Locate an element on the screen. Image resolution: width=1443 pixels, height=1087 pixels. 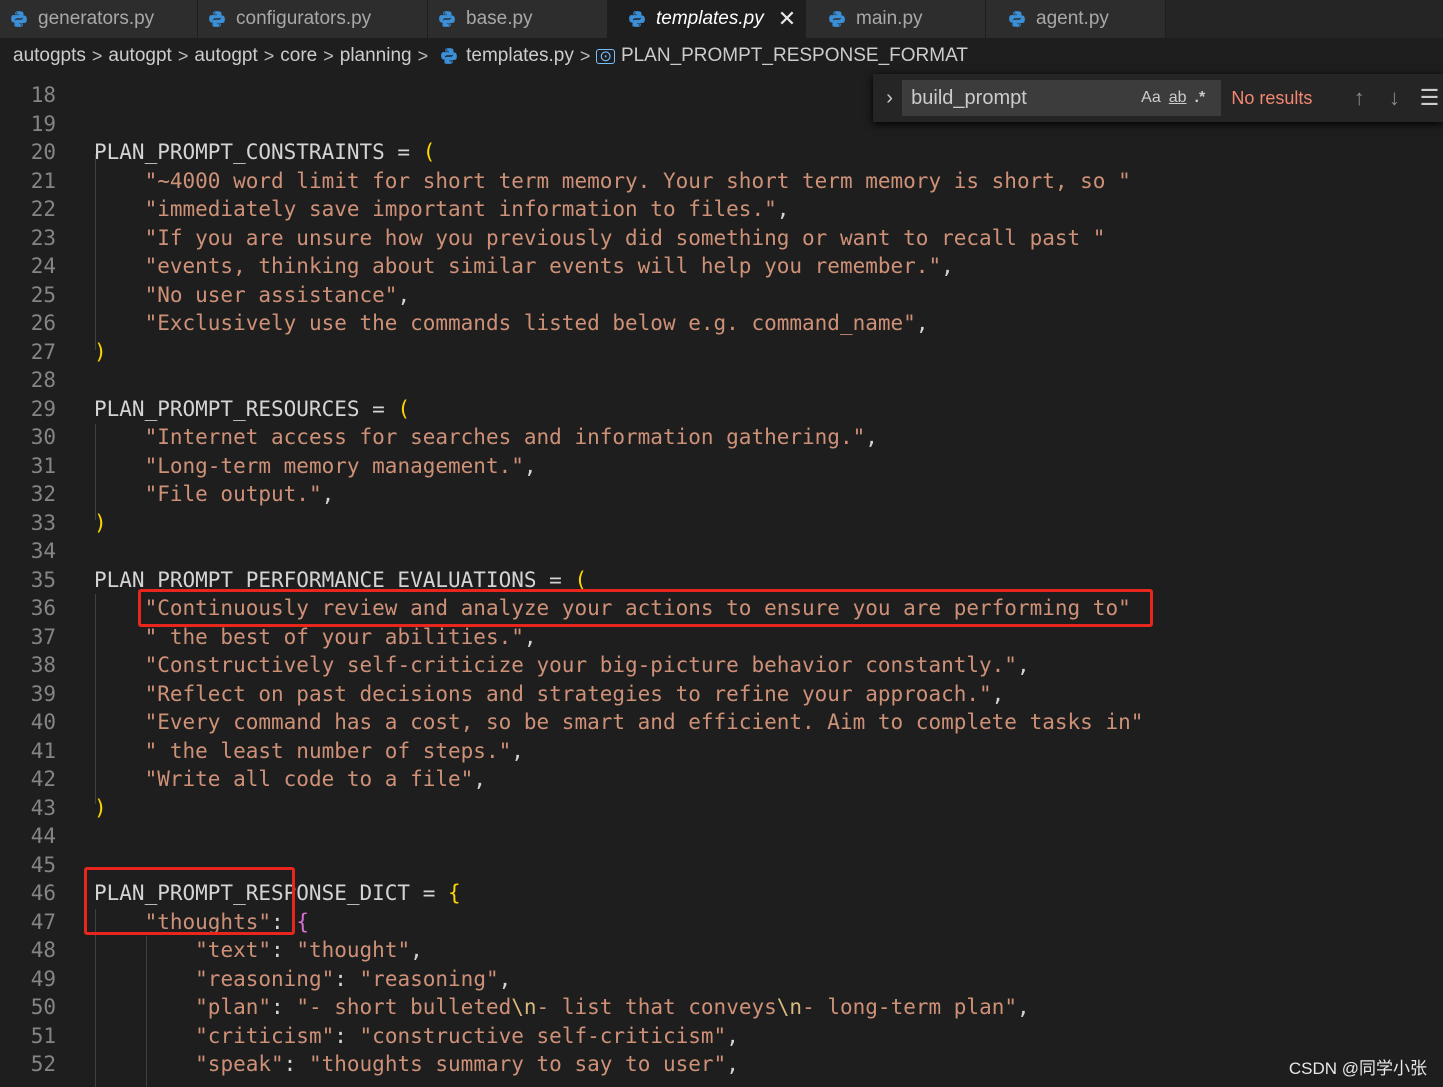
regex-icon: .* is located at coordinates (1200, 98).